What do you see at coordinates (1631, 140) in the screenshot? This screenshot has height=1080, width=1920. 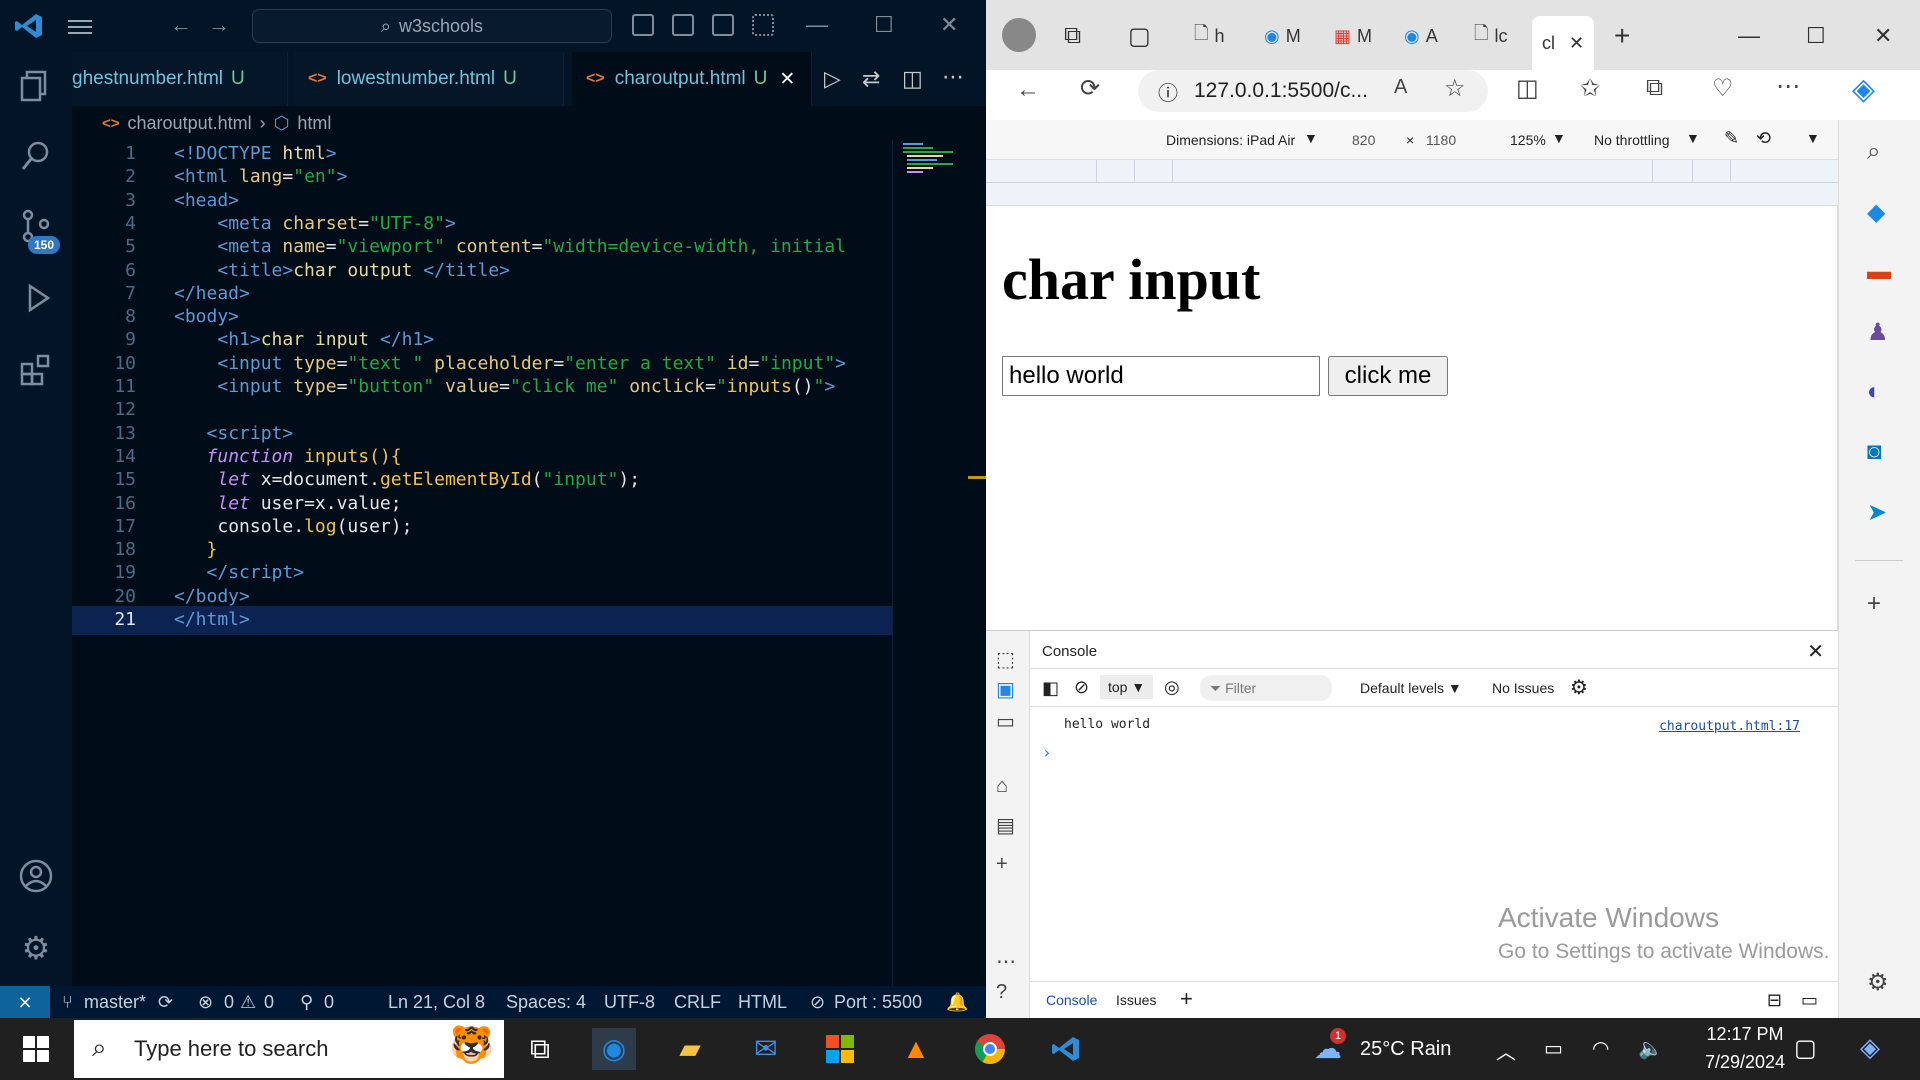 I see `throttle-select: No throttling` at bounding box center [1631, 140].